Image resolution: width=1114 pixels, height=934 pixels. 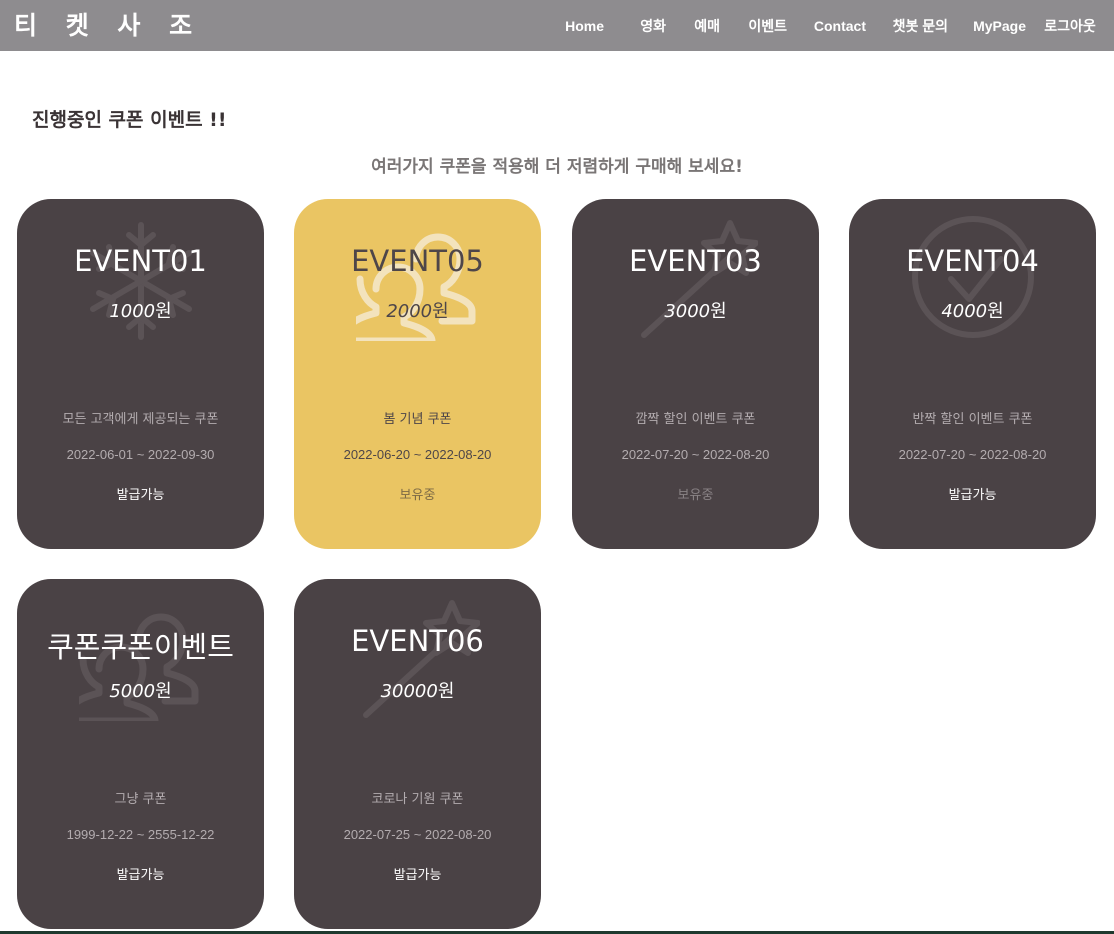 I want to click on nav-item-mypage: MyPage, so click(x=987, y=25).